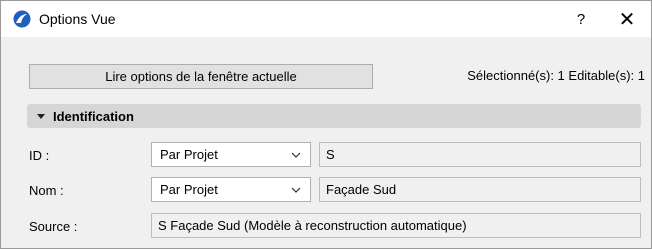 Image resolution: width=652 pixels, height=249 pixels. I want to click on id-field: S, so click(480, 154).